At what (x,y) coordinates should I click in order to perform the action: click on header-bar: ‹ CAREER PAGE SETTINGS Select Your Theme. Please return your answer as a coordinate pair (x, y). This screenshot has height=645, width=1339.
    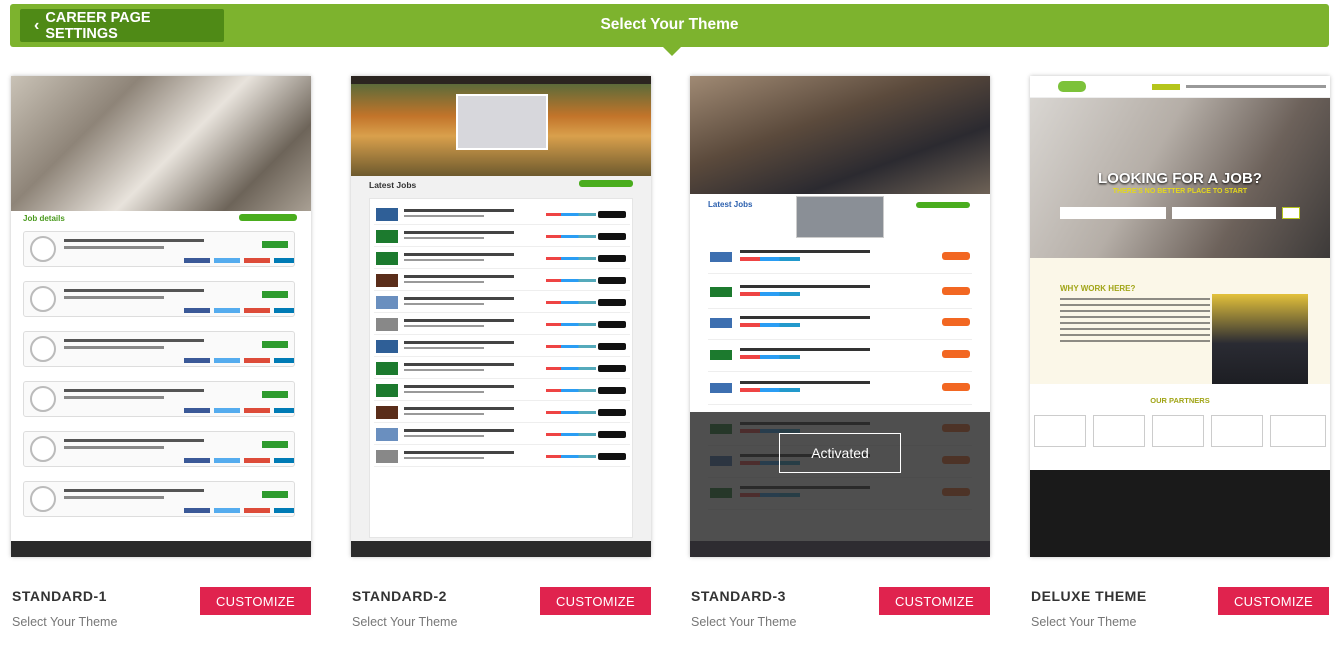
    Looking at the image, I should click on (669, 30).